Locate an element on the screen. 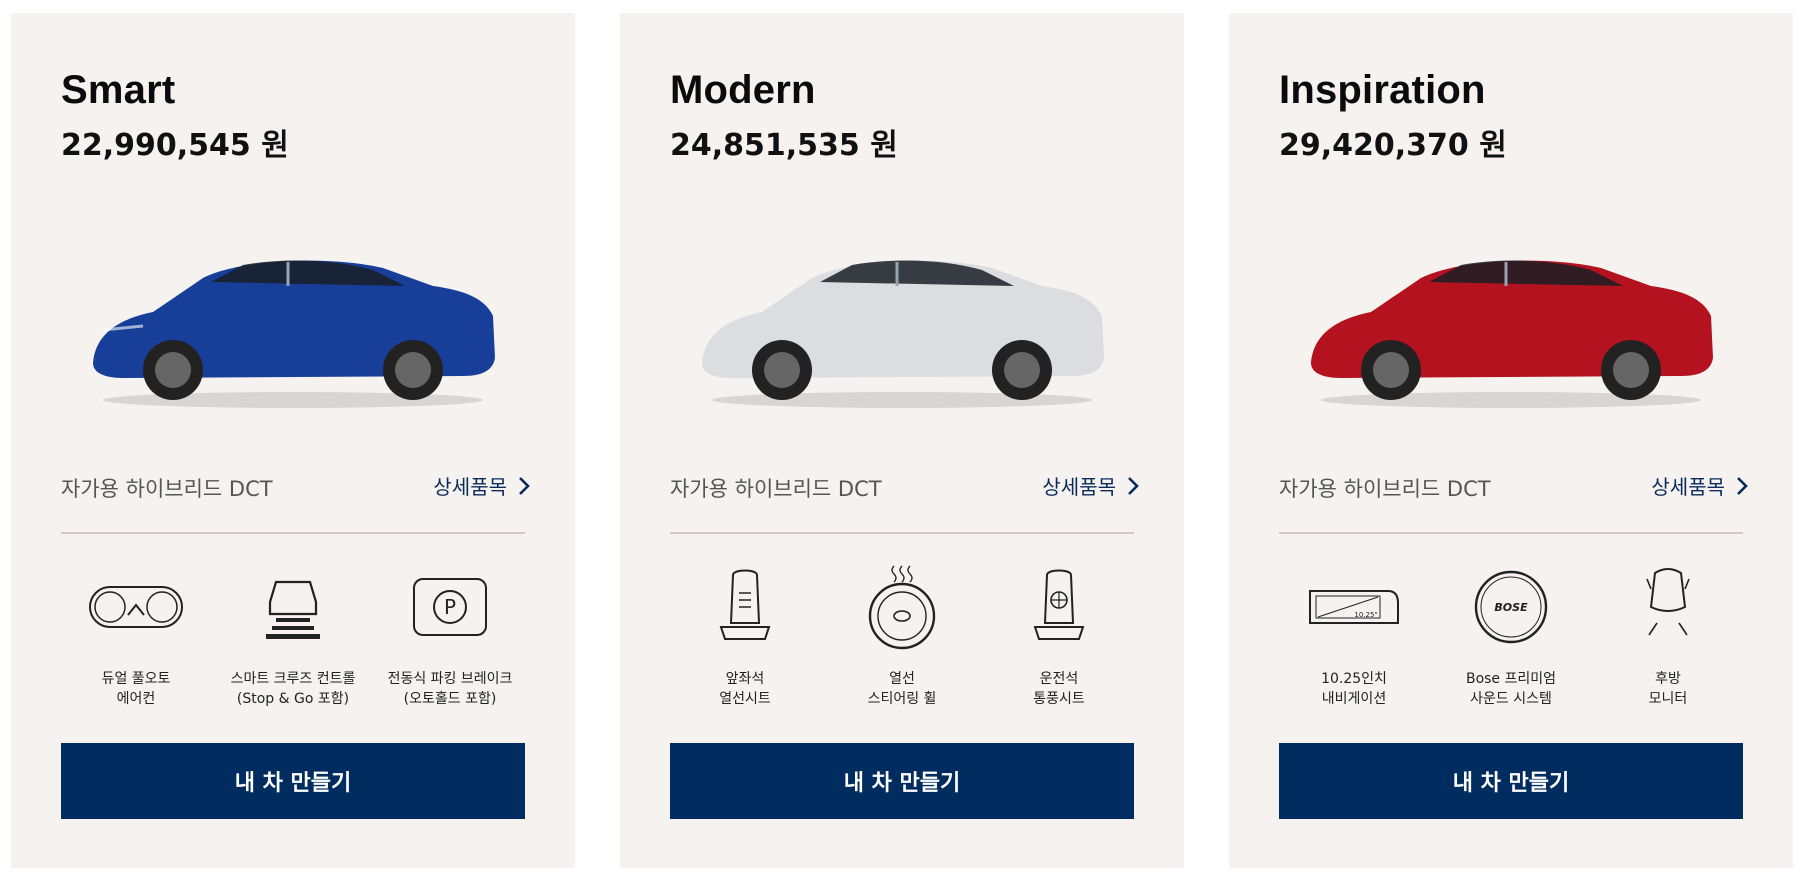 This screenshot has height=882, width=1806. feature-item: BOSE Bose 프리미엄사운드 시스템 is located at coordinates (1511, 643).